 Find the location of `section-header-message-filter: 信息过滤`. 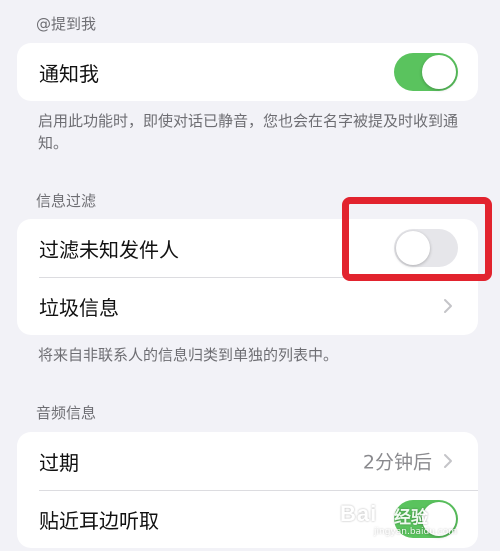

section-header-message-filter: 信息过滤 is located at coordinates (66, 201).